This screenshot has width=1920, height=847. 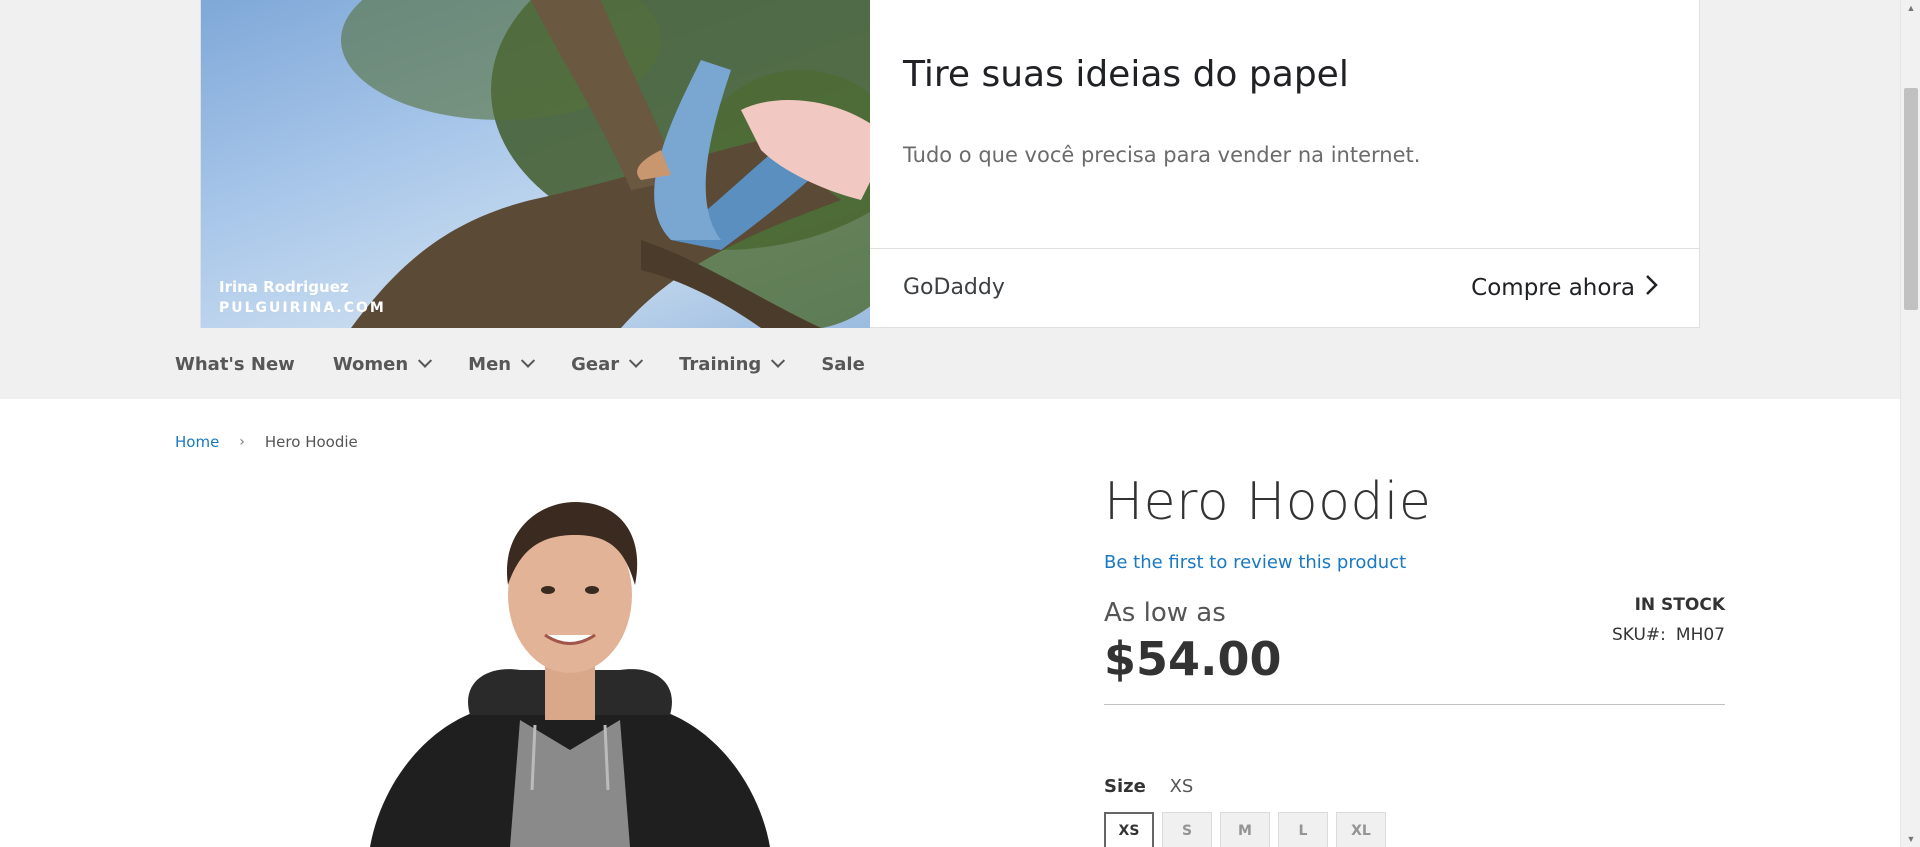 I want to click on nav-item-label: Women, so click(x=370, y=364).